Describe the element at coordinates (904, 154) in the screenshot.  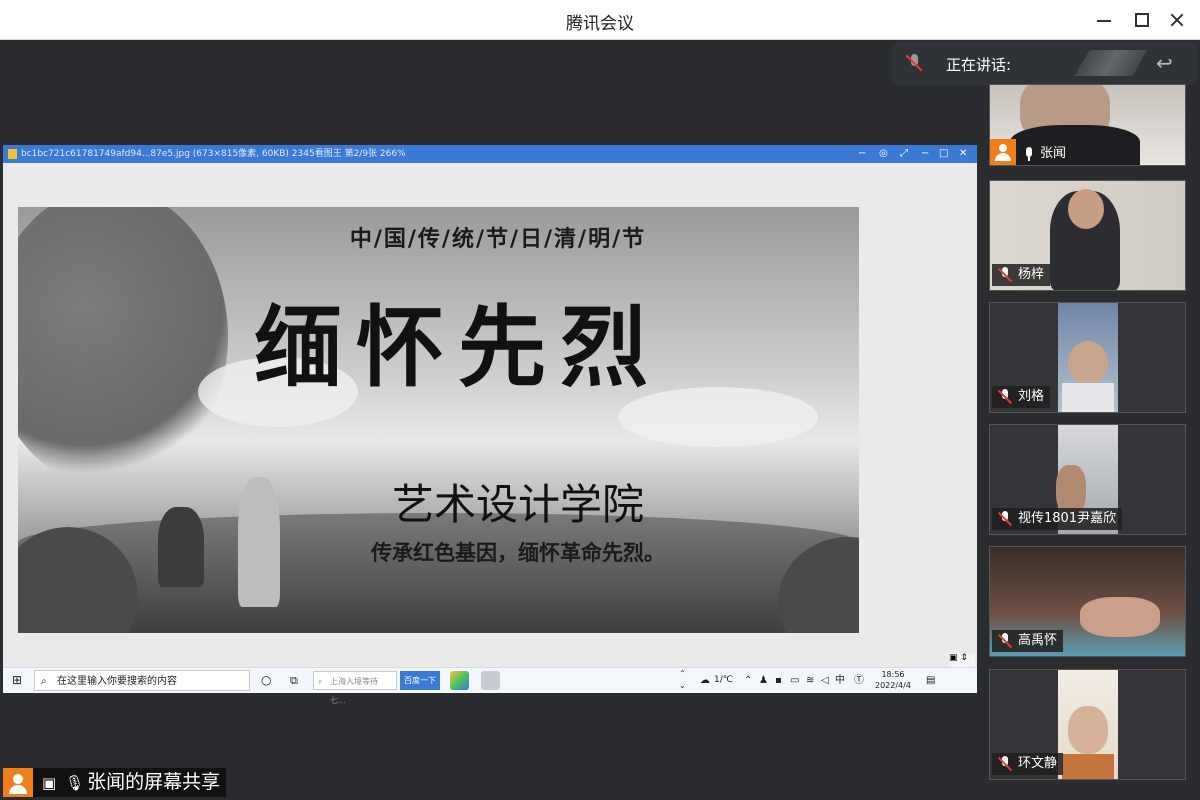
I see `viewer-fullscreen-icon: ⤢` at that location.